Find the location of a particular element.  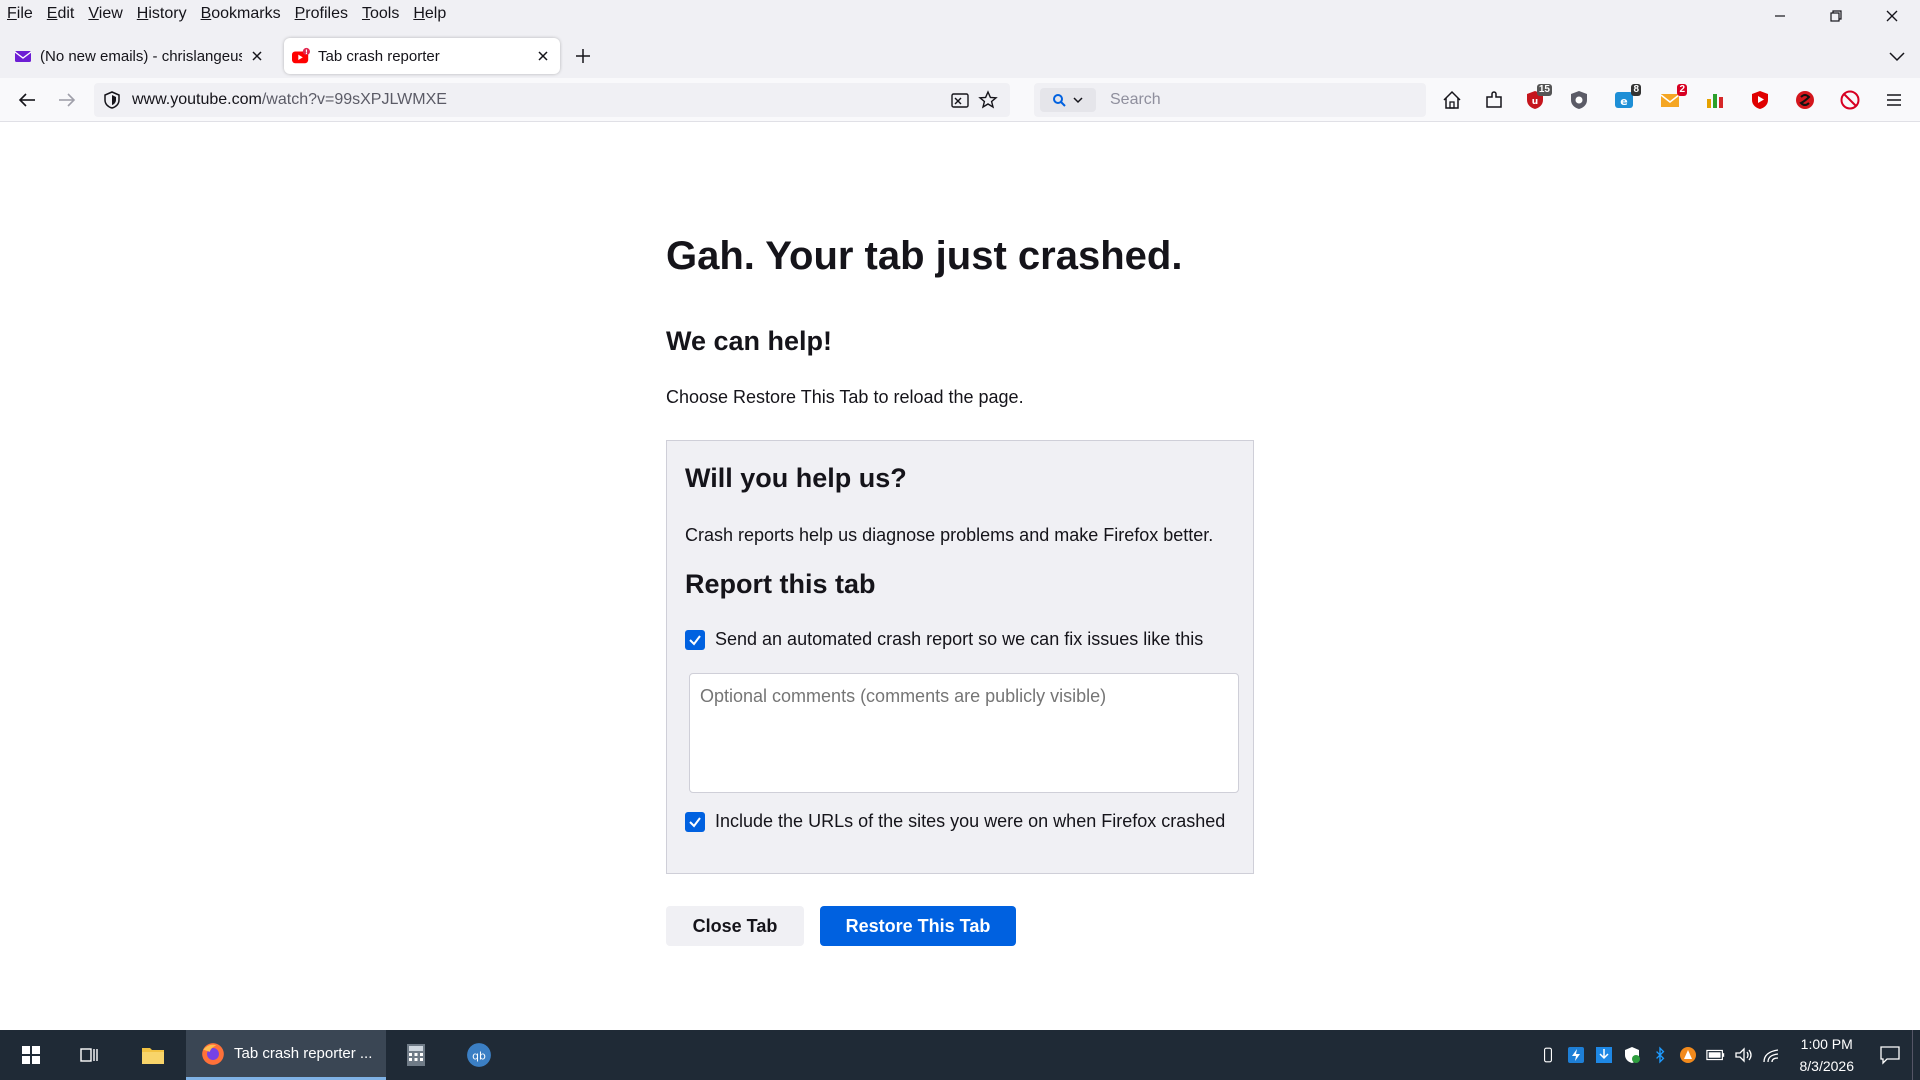

flash-tray-icon is located at coordinates (1576, 1055).